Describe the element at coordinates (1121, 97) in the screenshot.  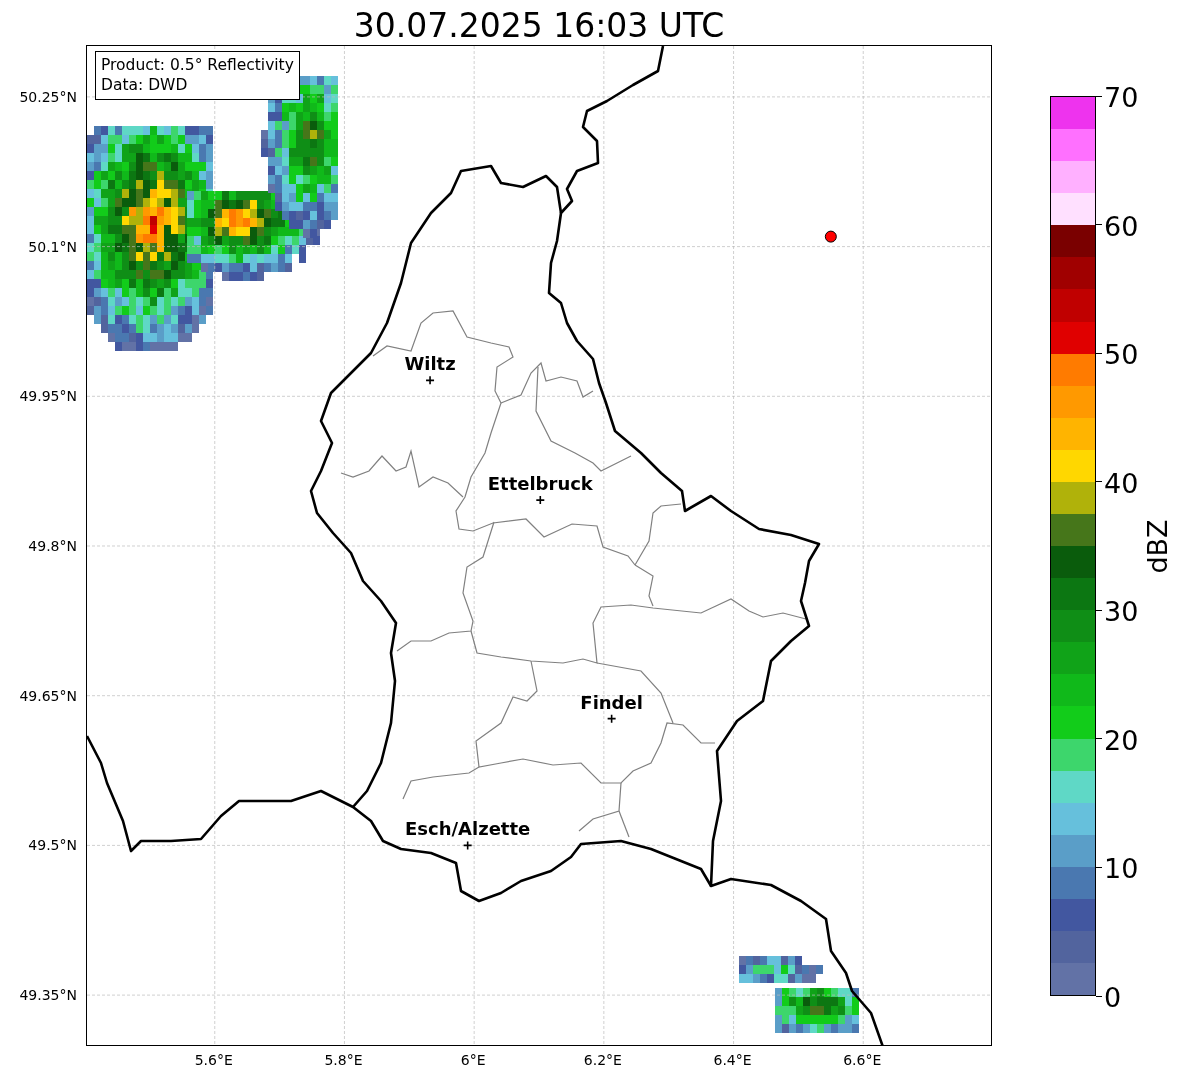
I see `colorbar-tick-label: 70` at that location.